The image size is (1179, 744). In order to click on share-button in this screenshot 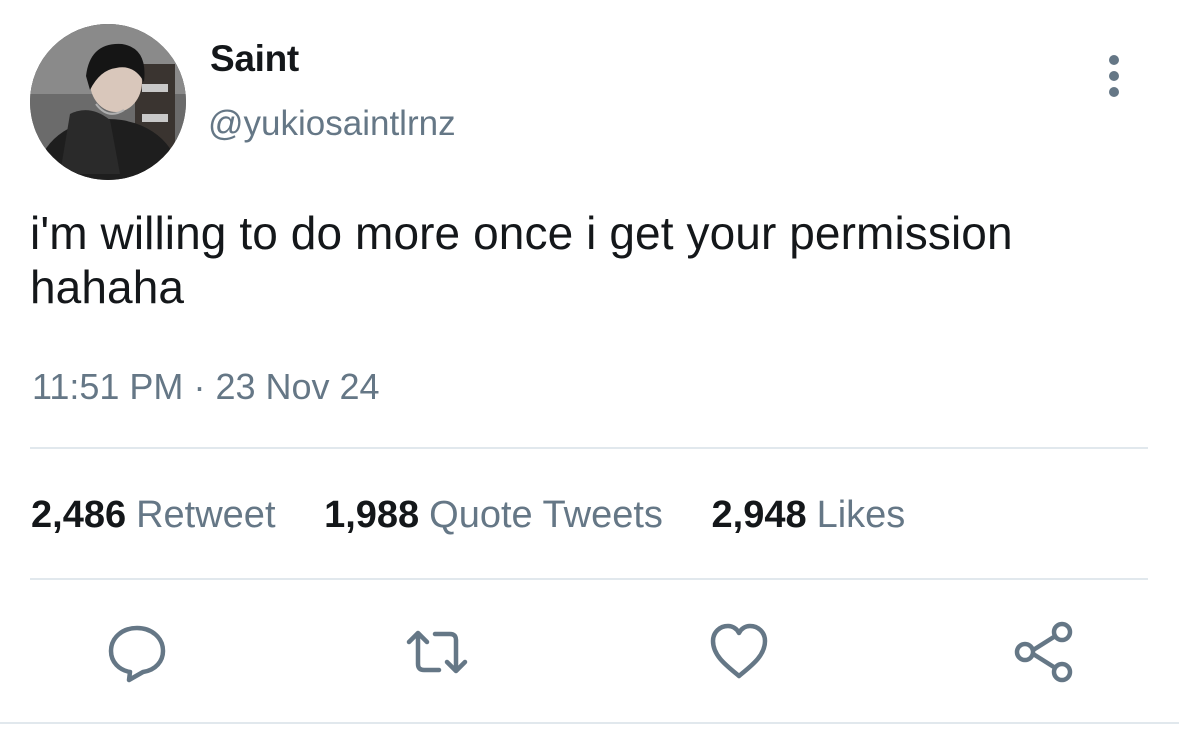, I will do `click(1044, 652)`.